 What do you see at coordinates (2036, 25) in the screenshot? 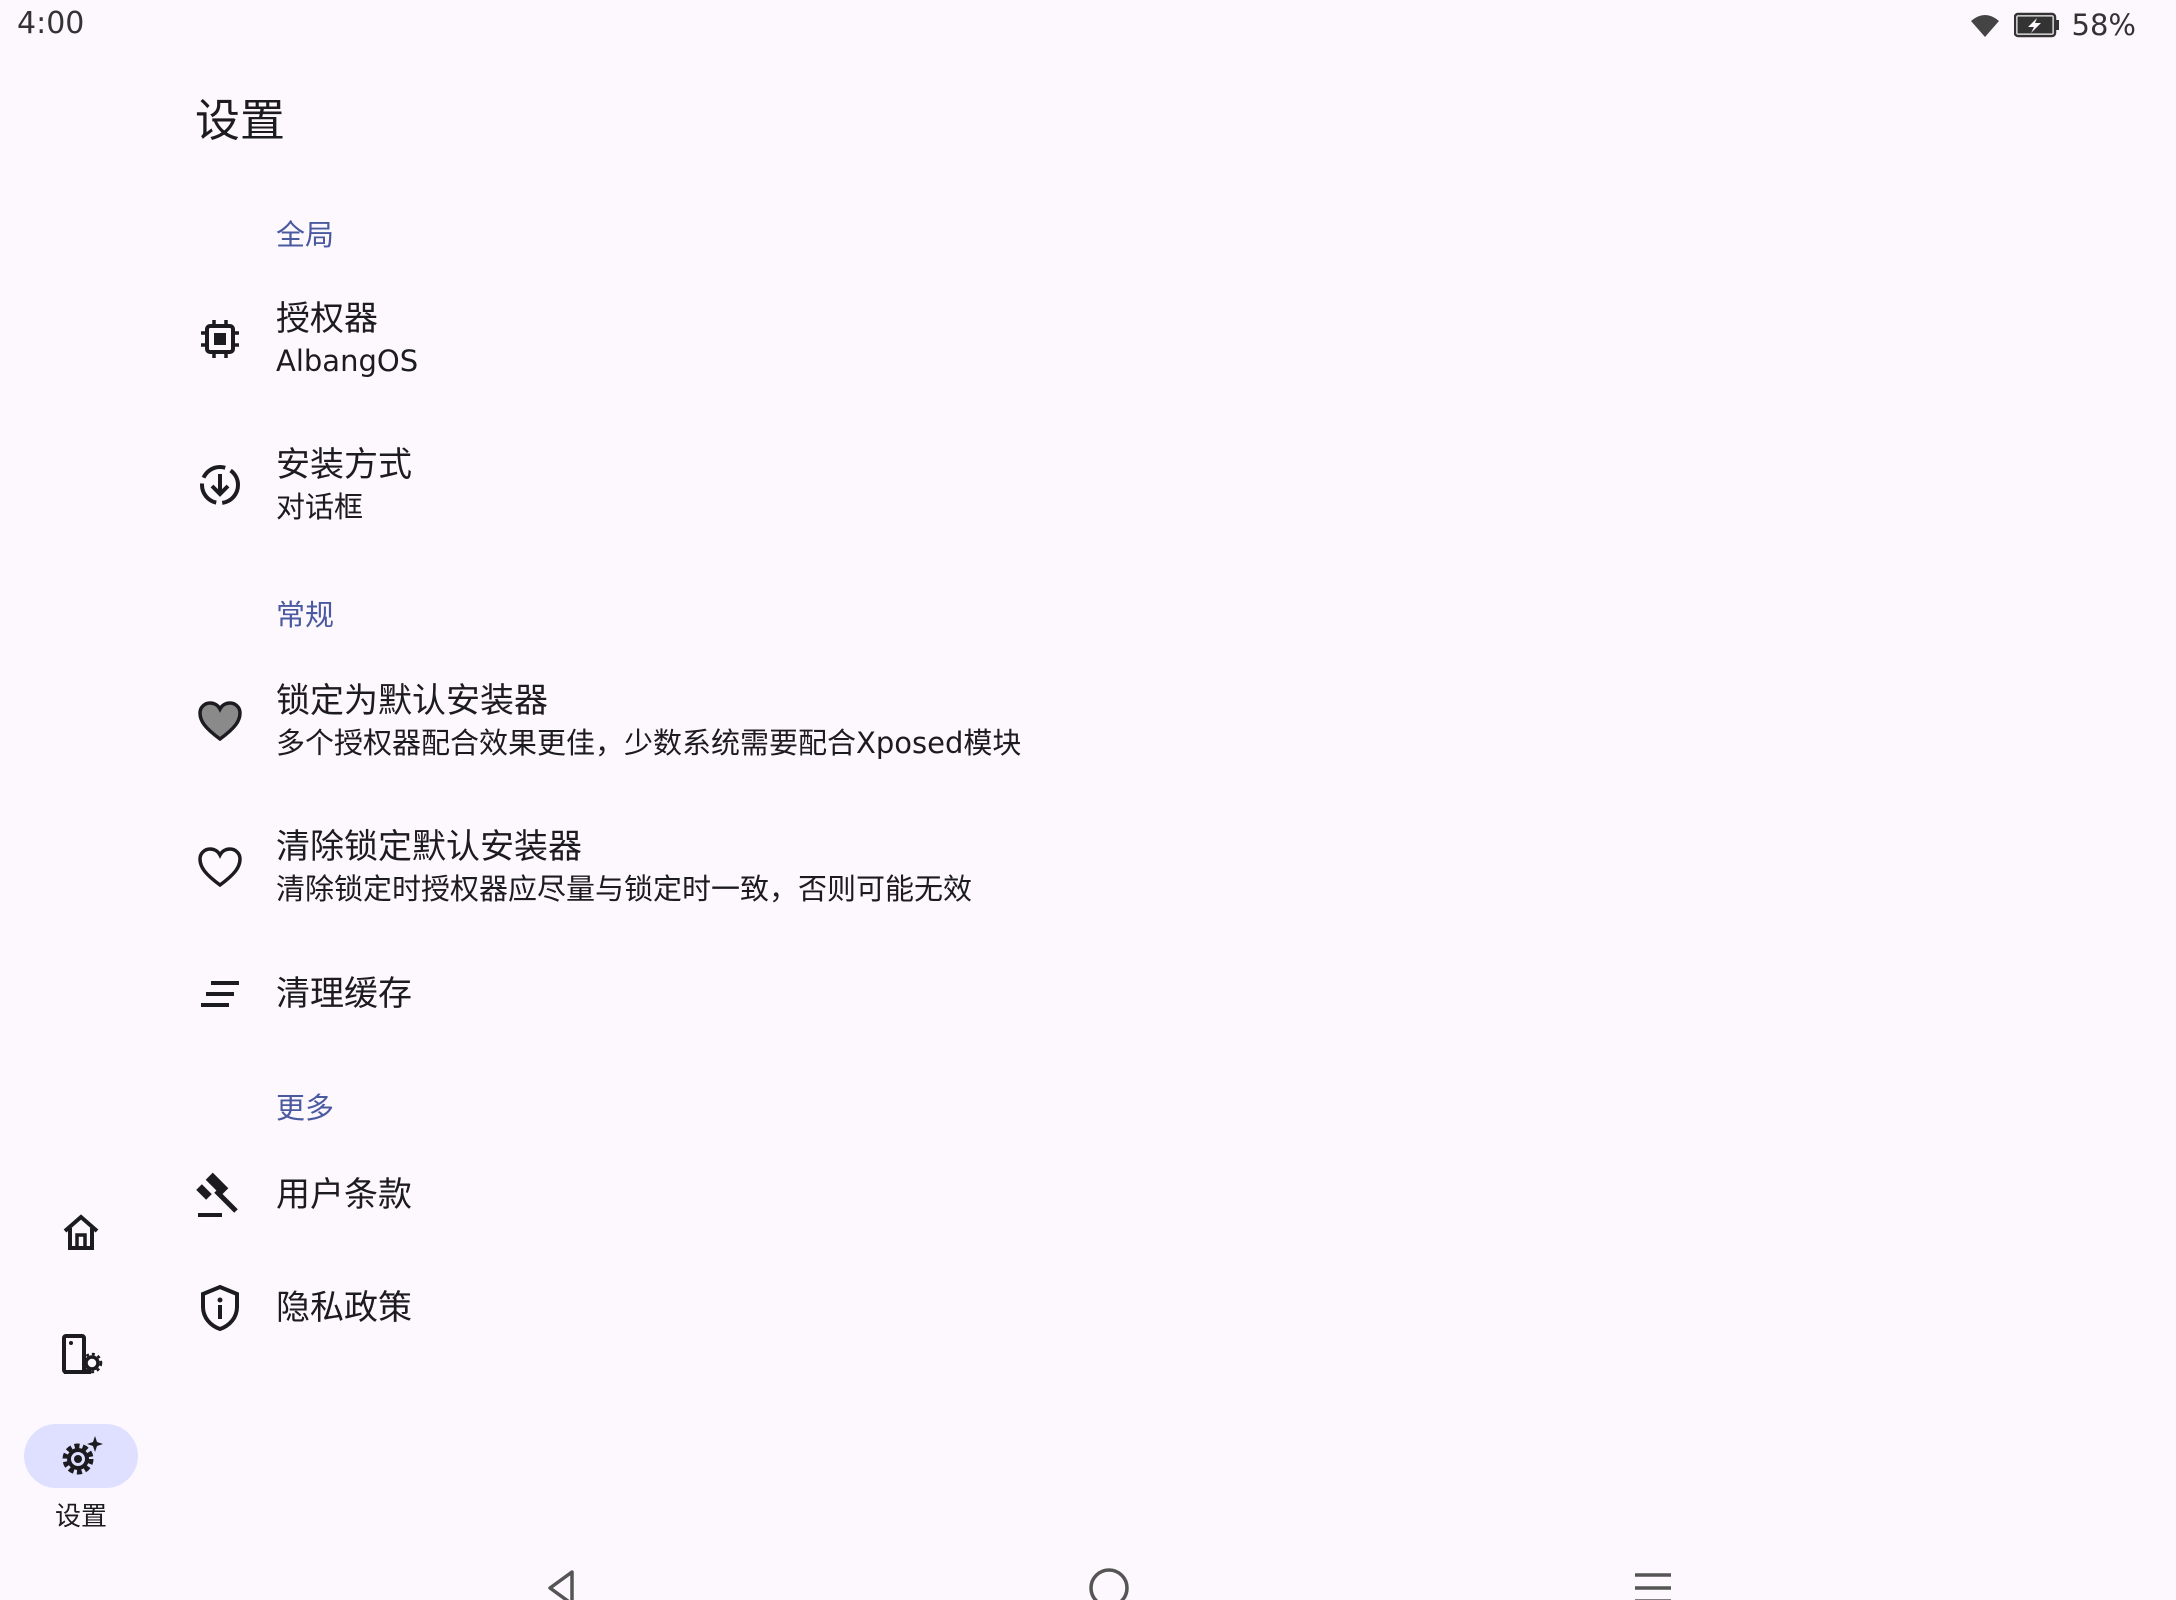
I see `battery-charging-icon` at bounding box center [2036, 25].